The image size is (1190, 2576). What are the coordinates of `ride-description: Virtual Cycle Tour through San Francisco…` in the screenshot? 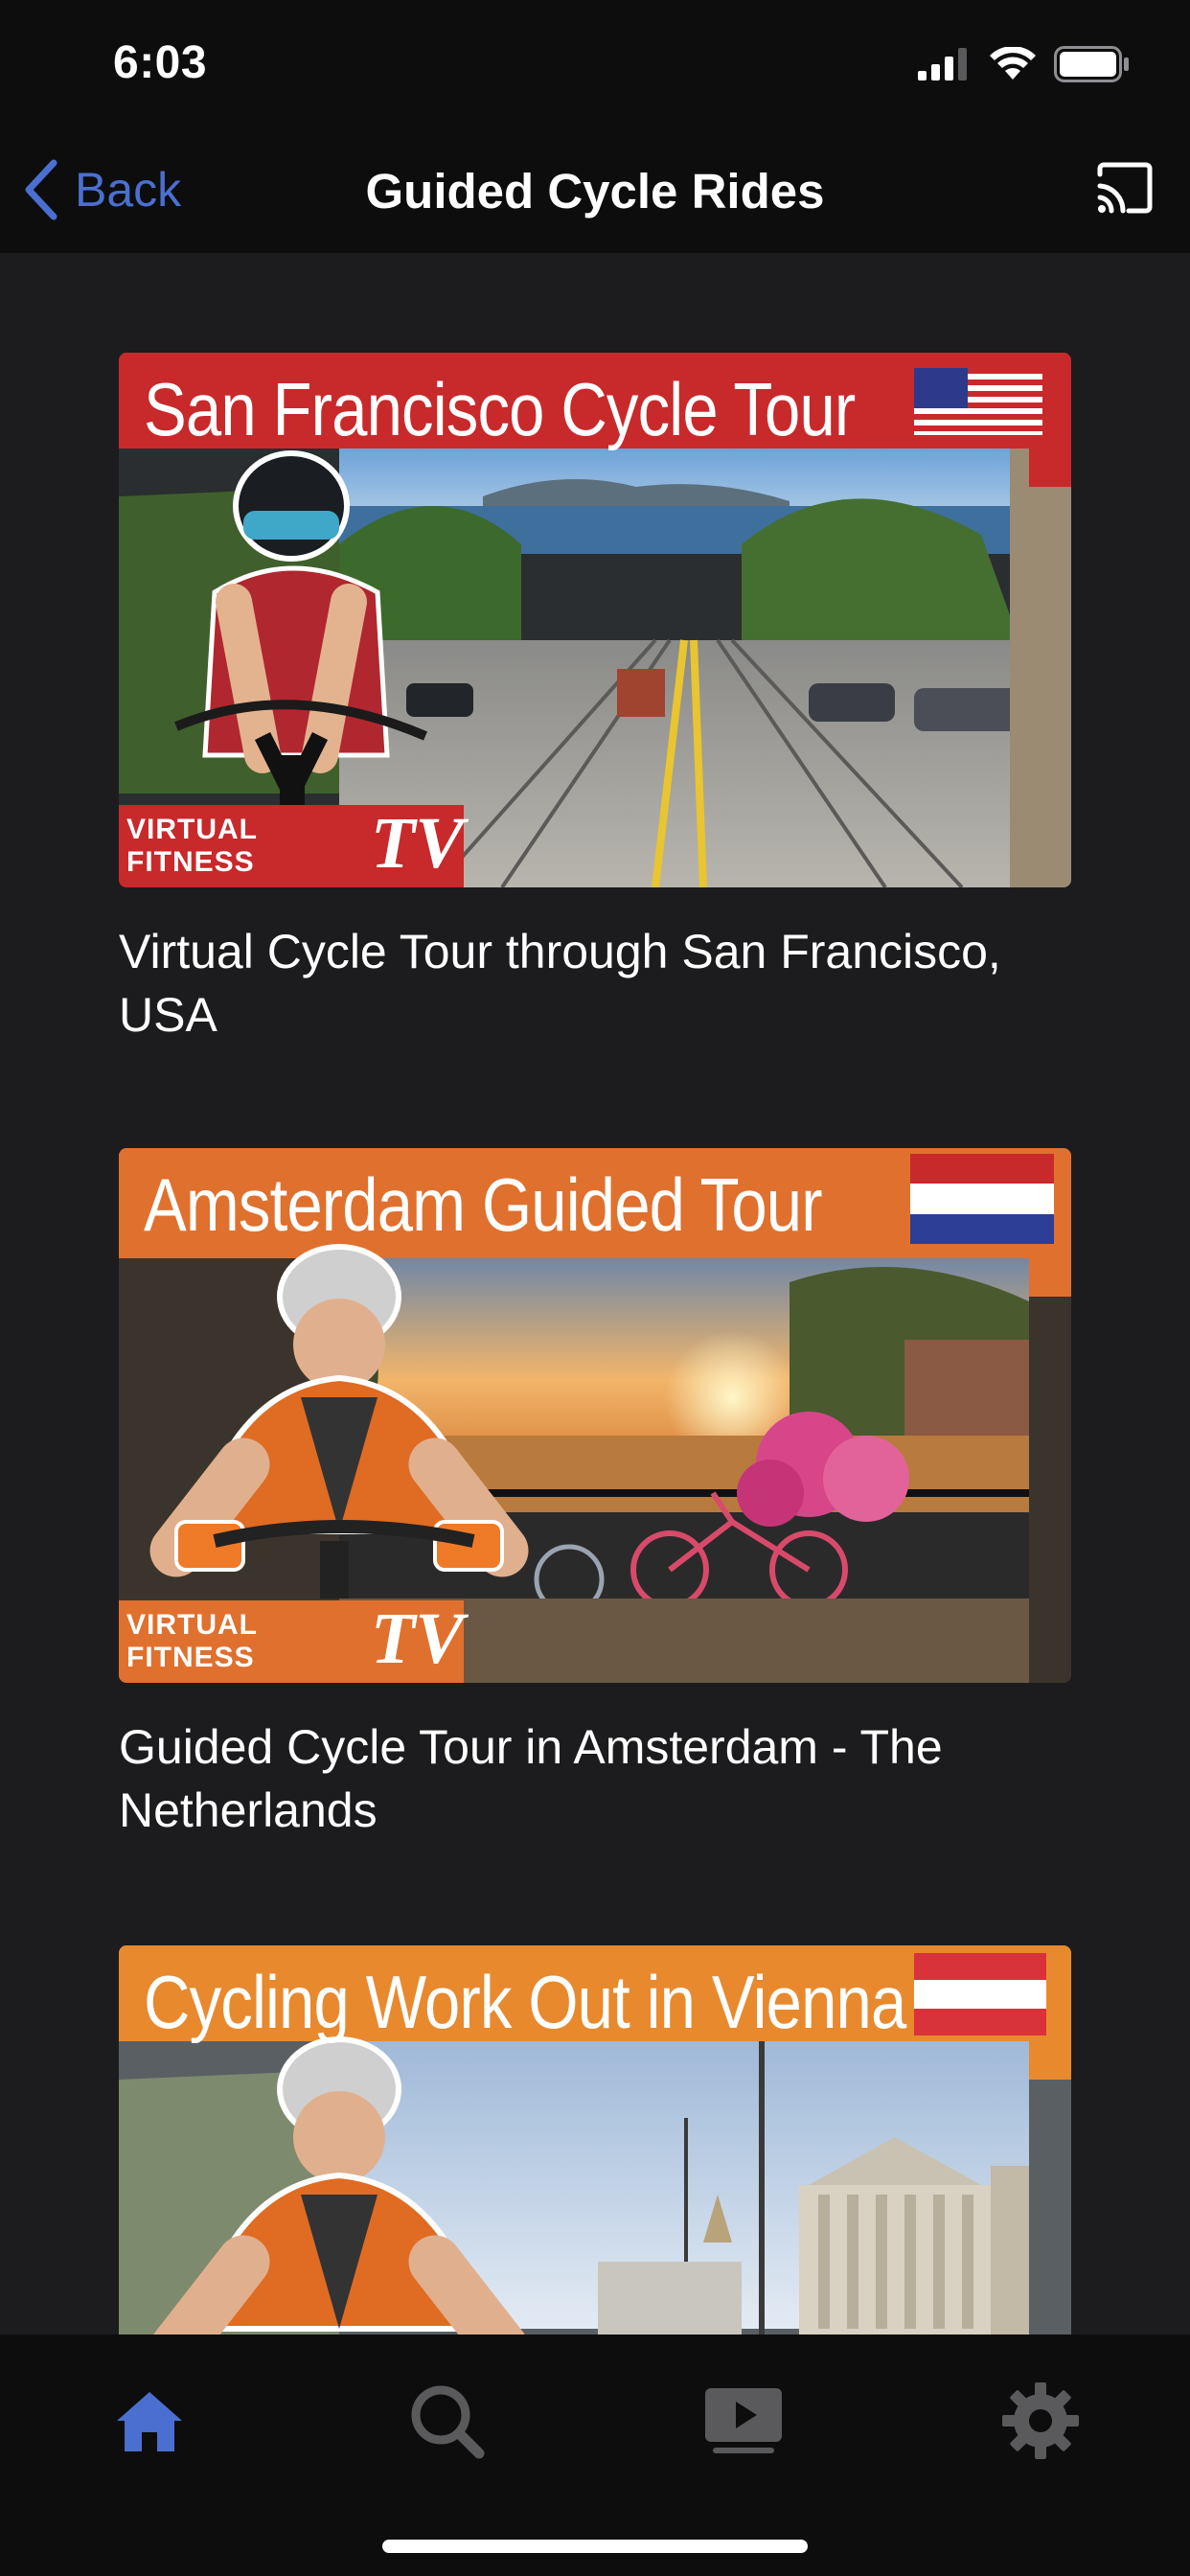 It's located at (560, 983).